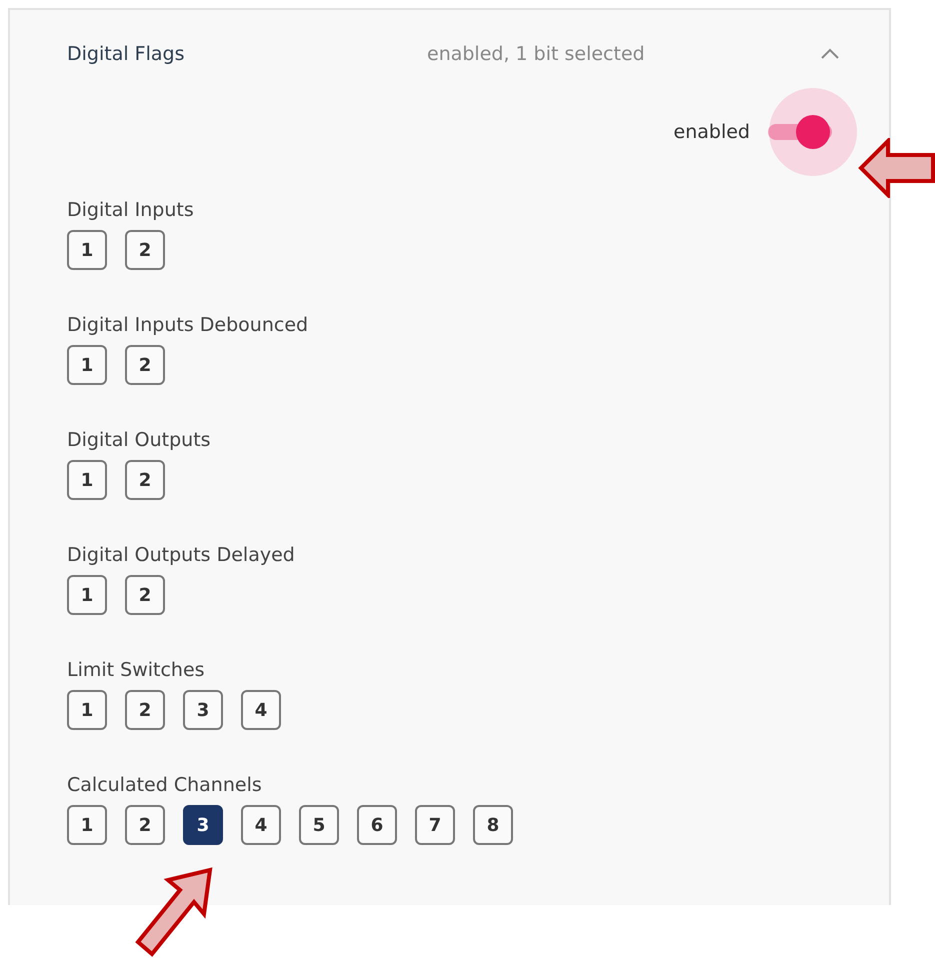 This screenshot has width=935, height=958. Describe the element at coordinates (319, 825) in the screenshot. I see `bit-toggle: 5` at that location.